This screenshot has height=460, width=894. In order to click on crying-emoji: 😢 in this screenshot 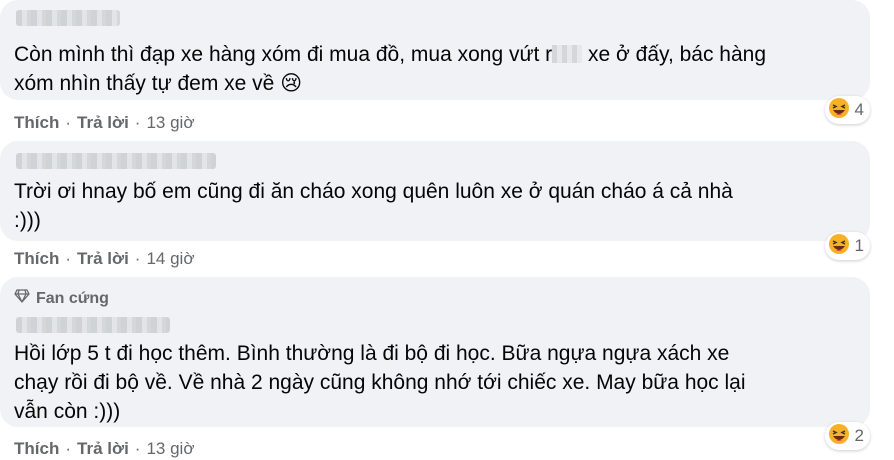, I will do `click(291, 83)`.